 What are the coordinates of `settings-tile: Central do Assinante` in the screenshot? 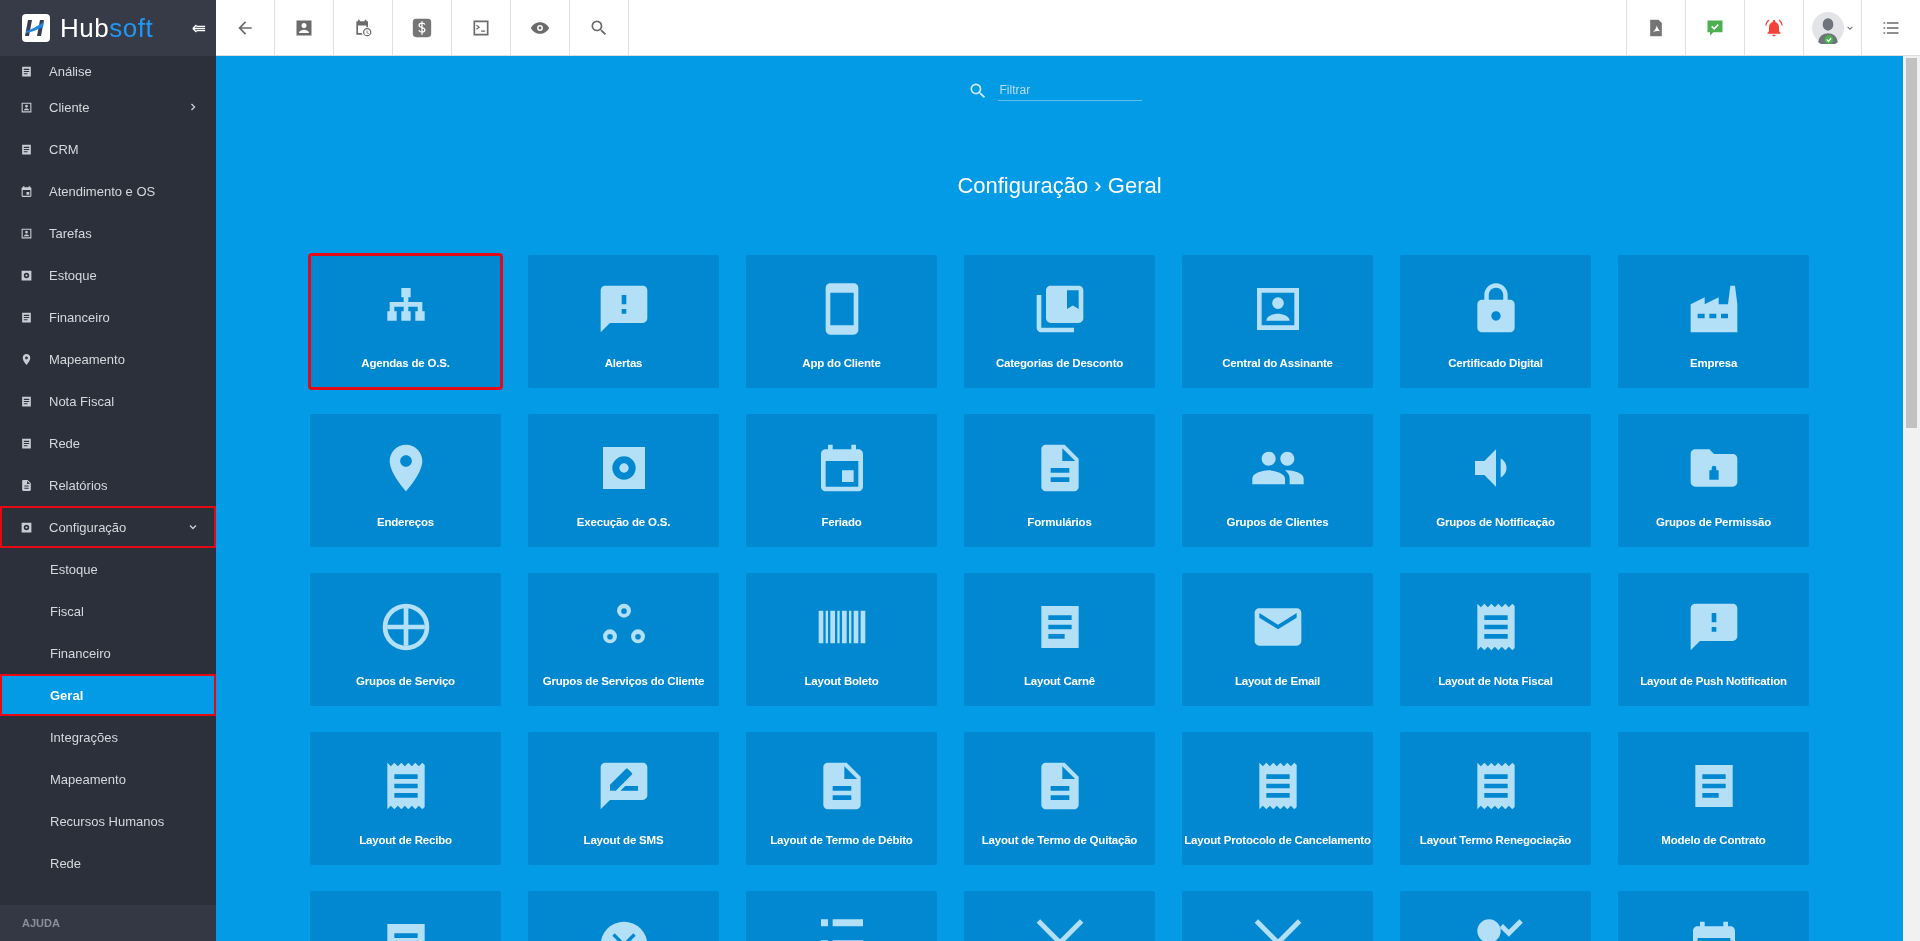 It's located at (1277, 321).